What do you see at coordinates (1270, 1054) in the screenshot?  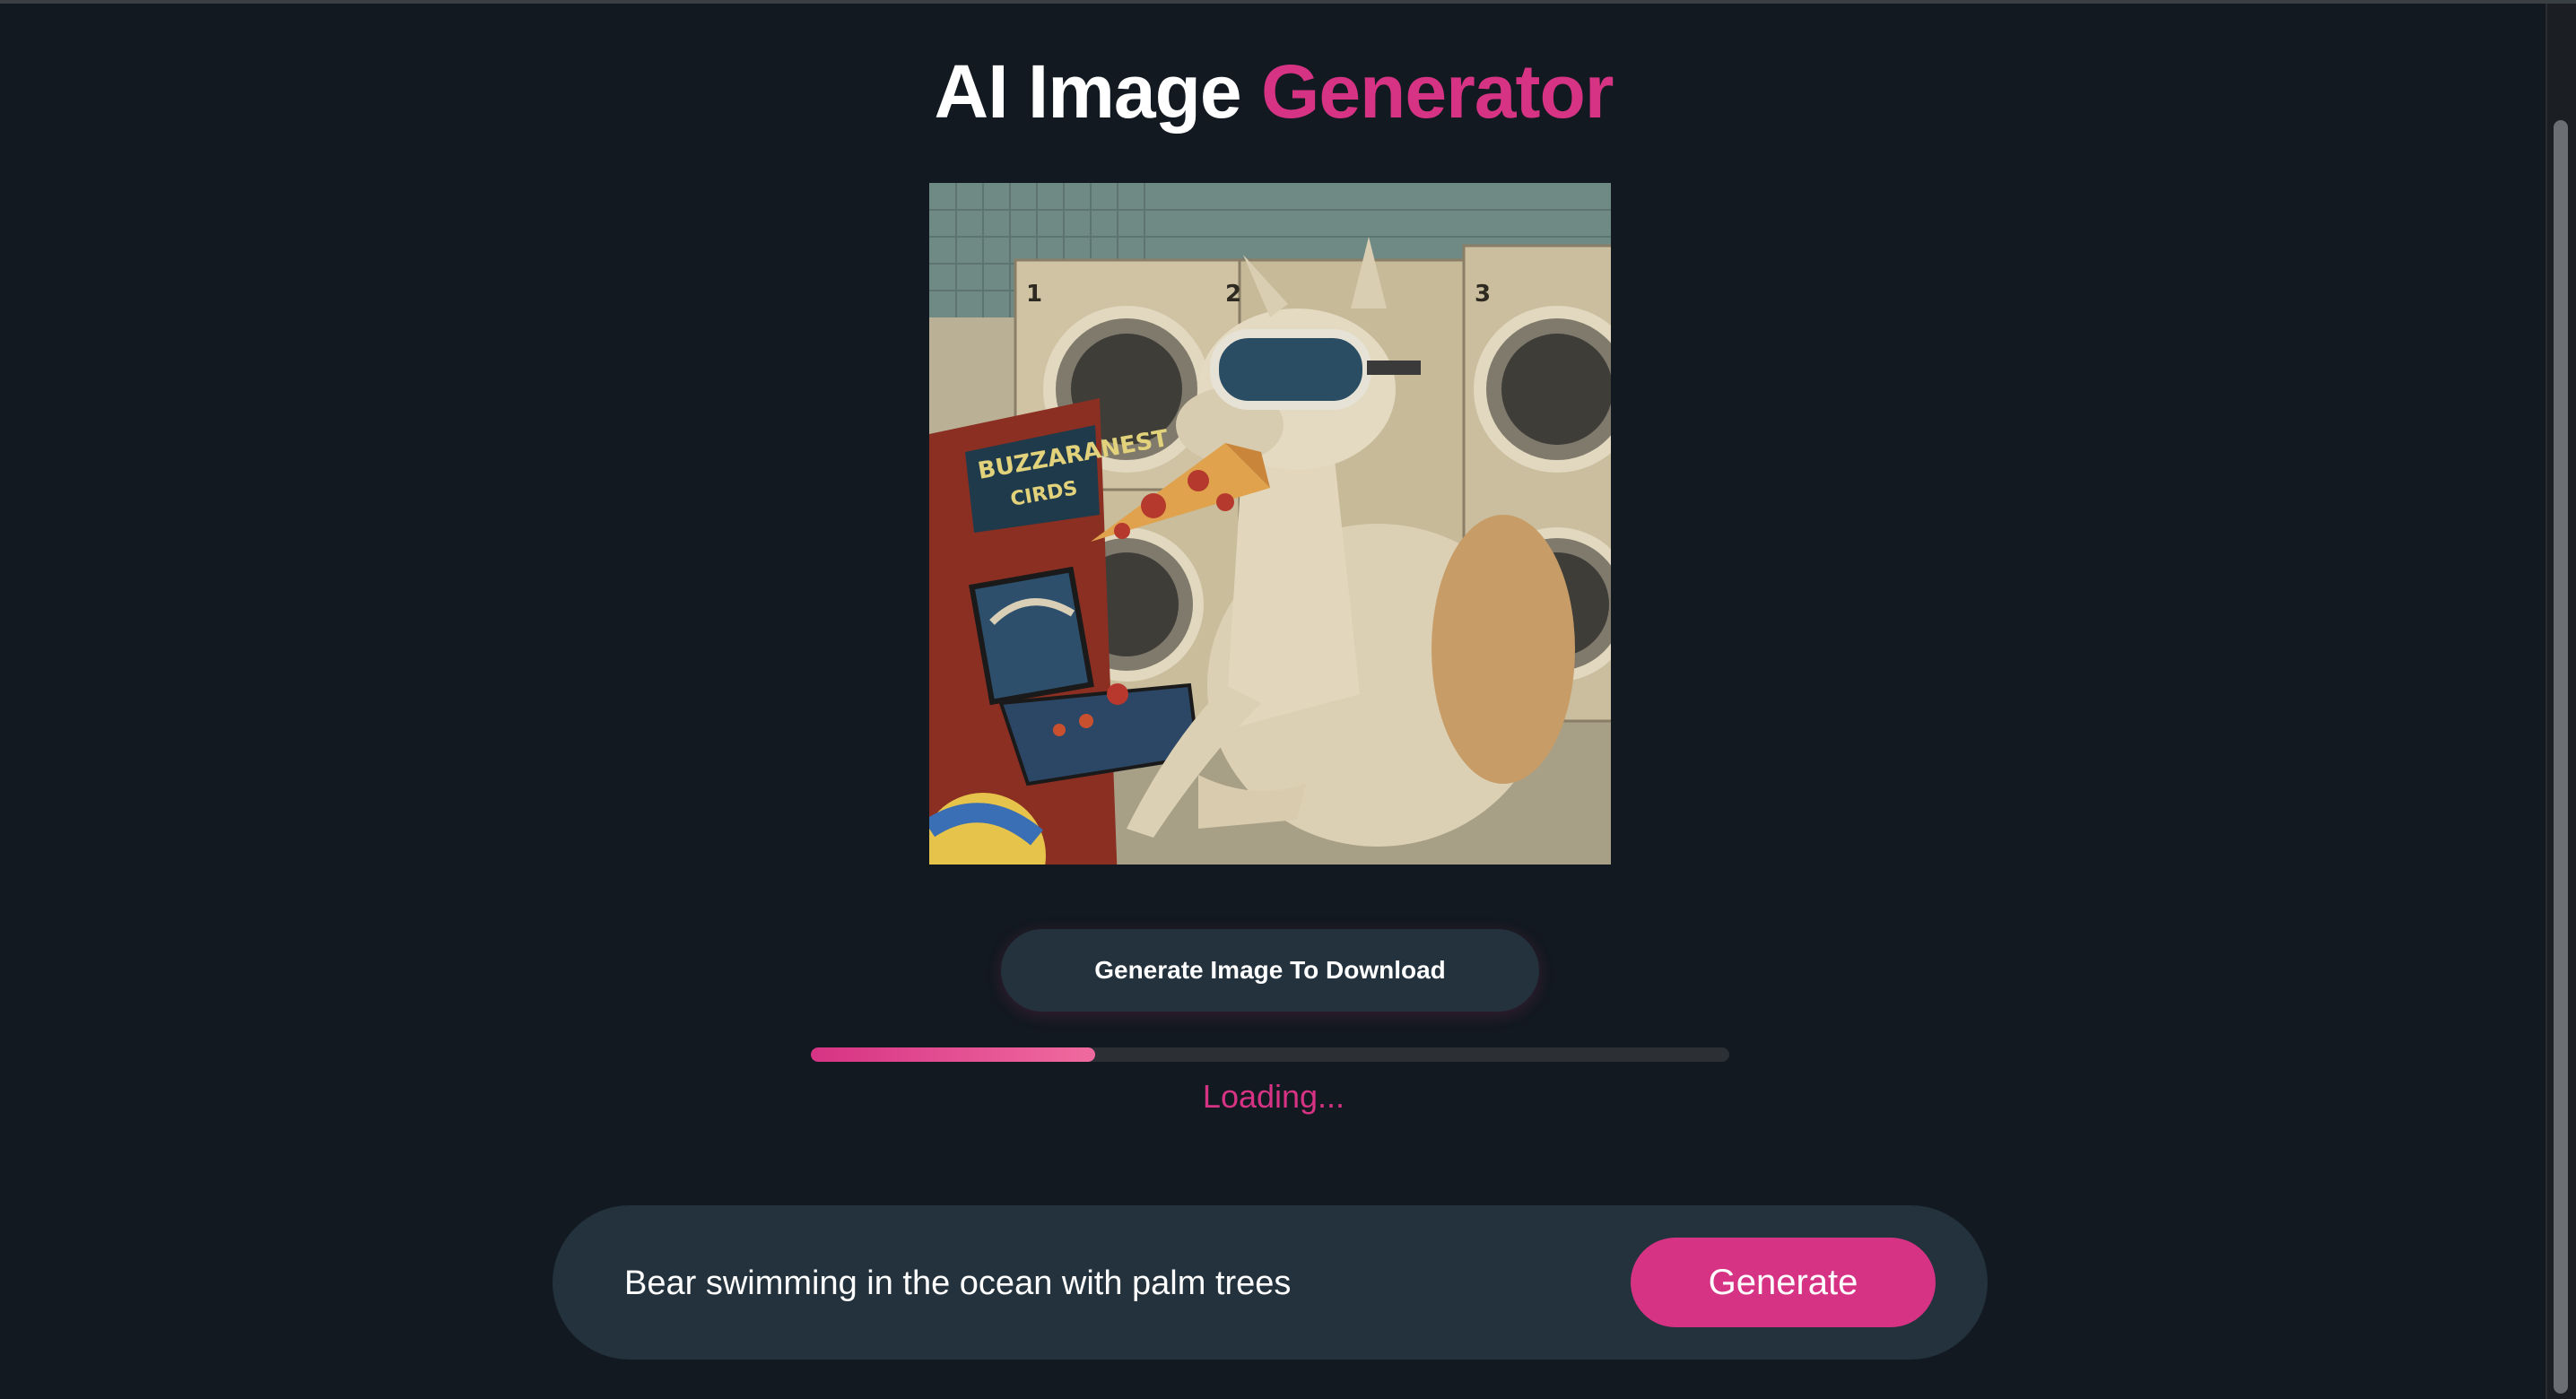 I see `progress-bar` at bounding box center [1270, 1054].